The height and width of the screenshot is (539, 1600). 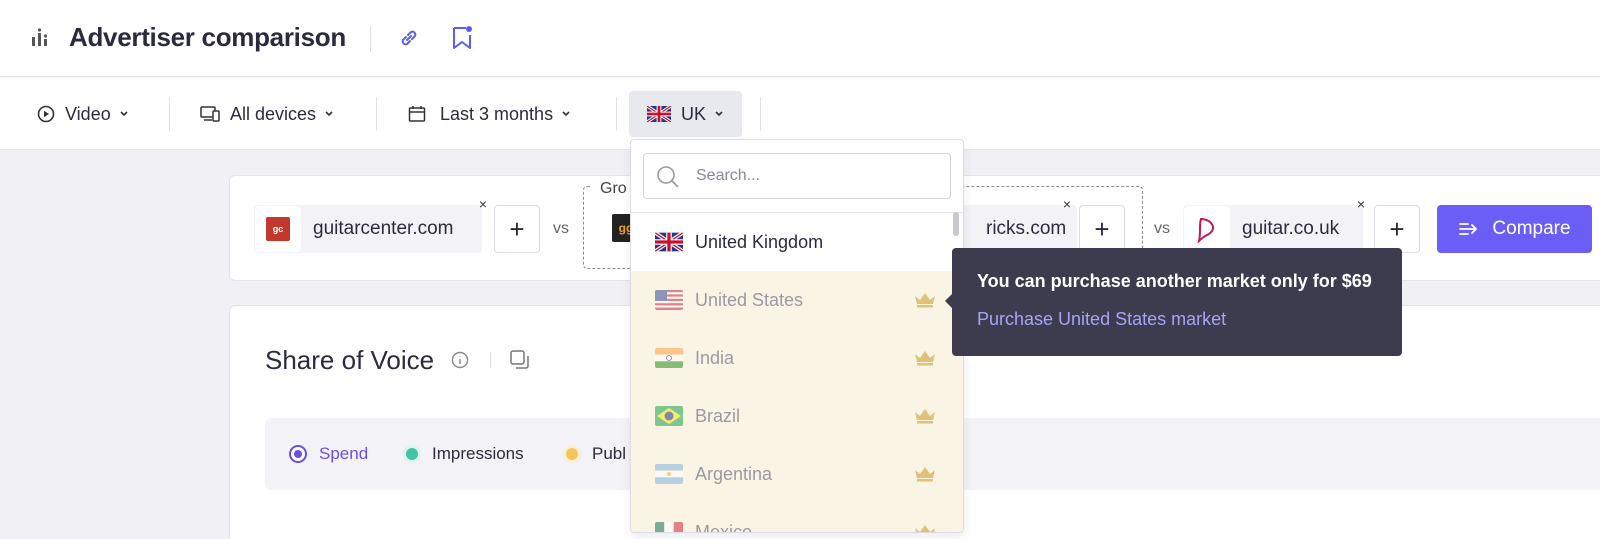 I want to click on bar-chart-icon, so click(x=40, y=37).